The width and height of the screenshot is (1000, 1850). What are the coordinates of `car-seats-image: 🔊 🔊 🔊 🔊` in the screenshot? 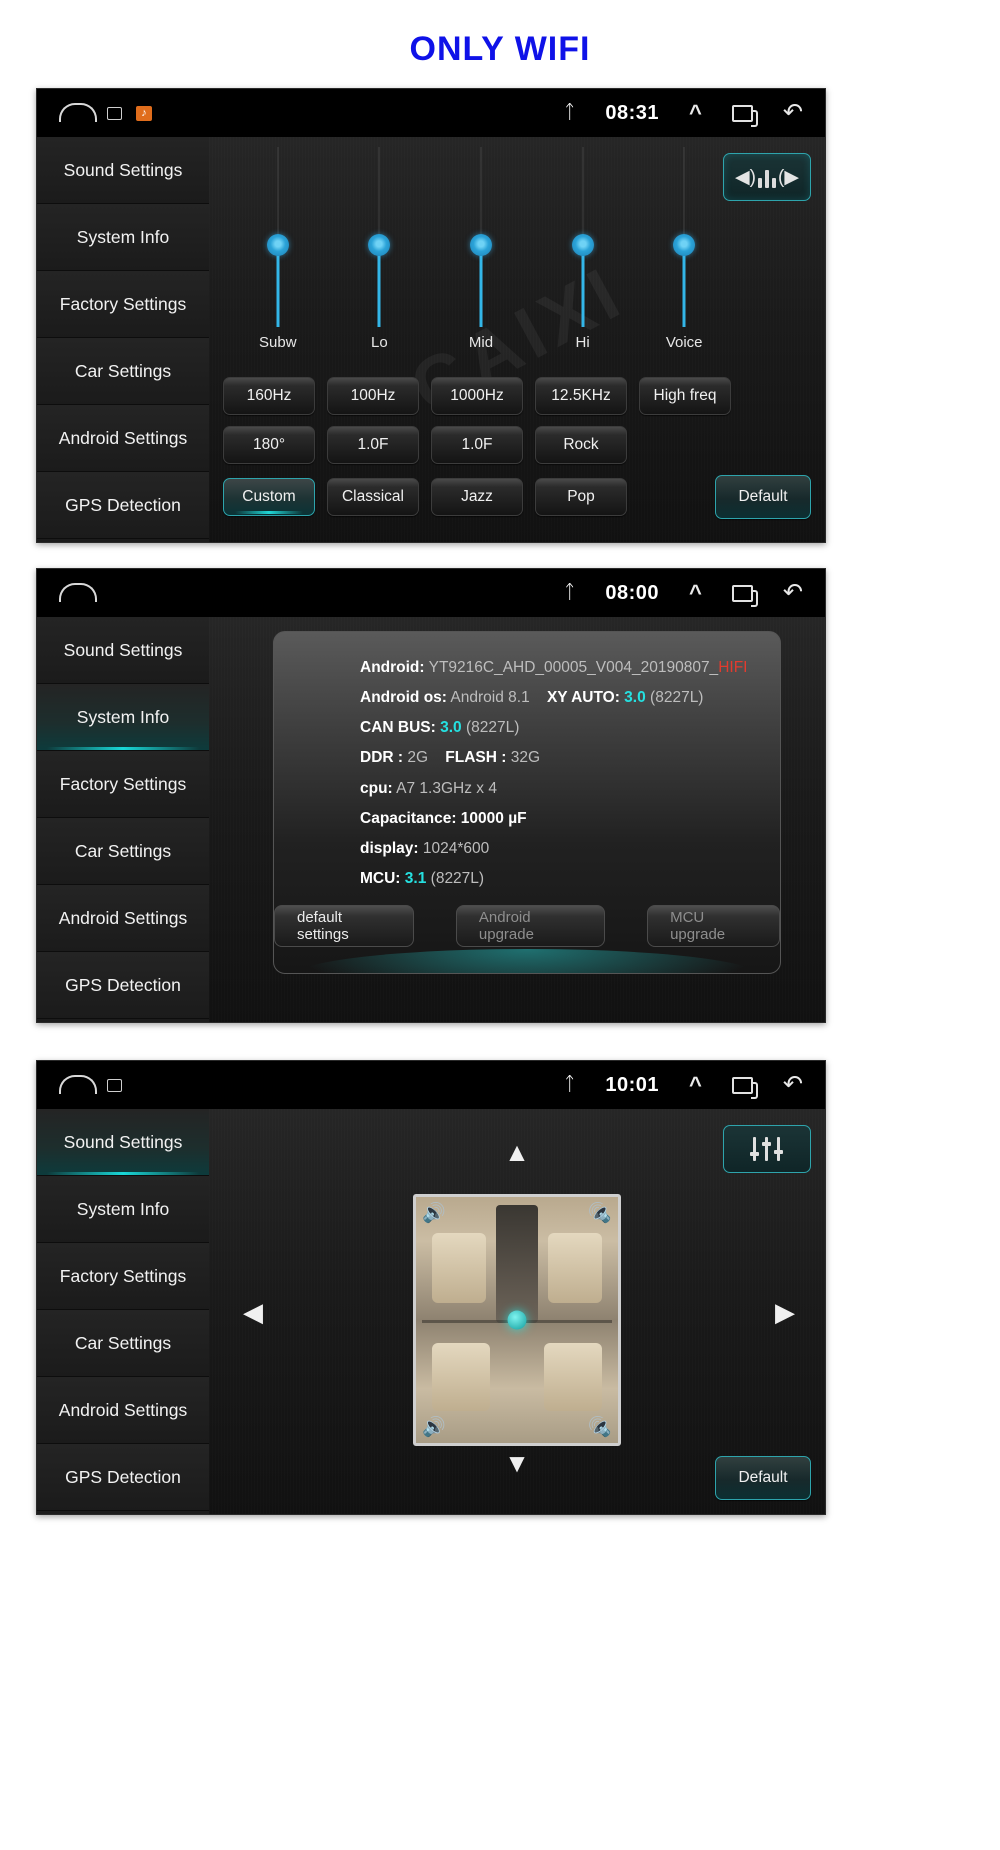 It's located at (517, 1319).